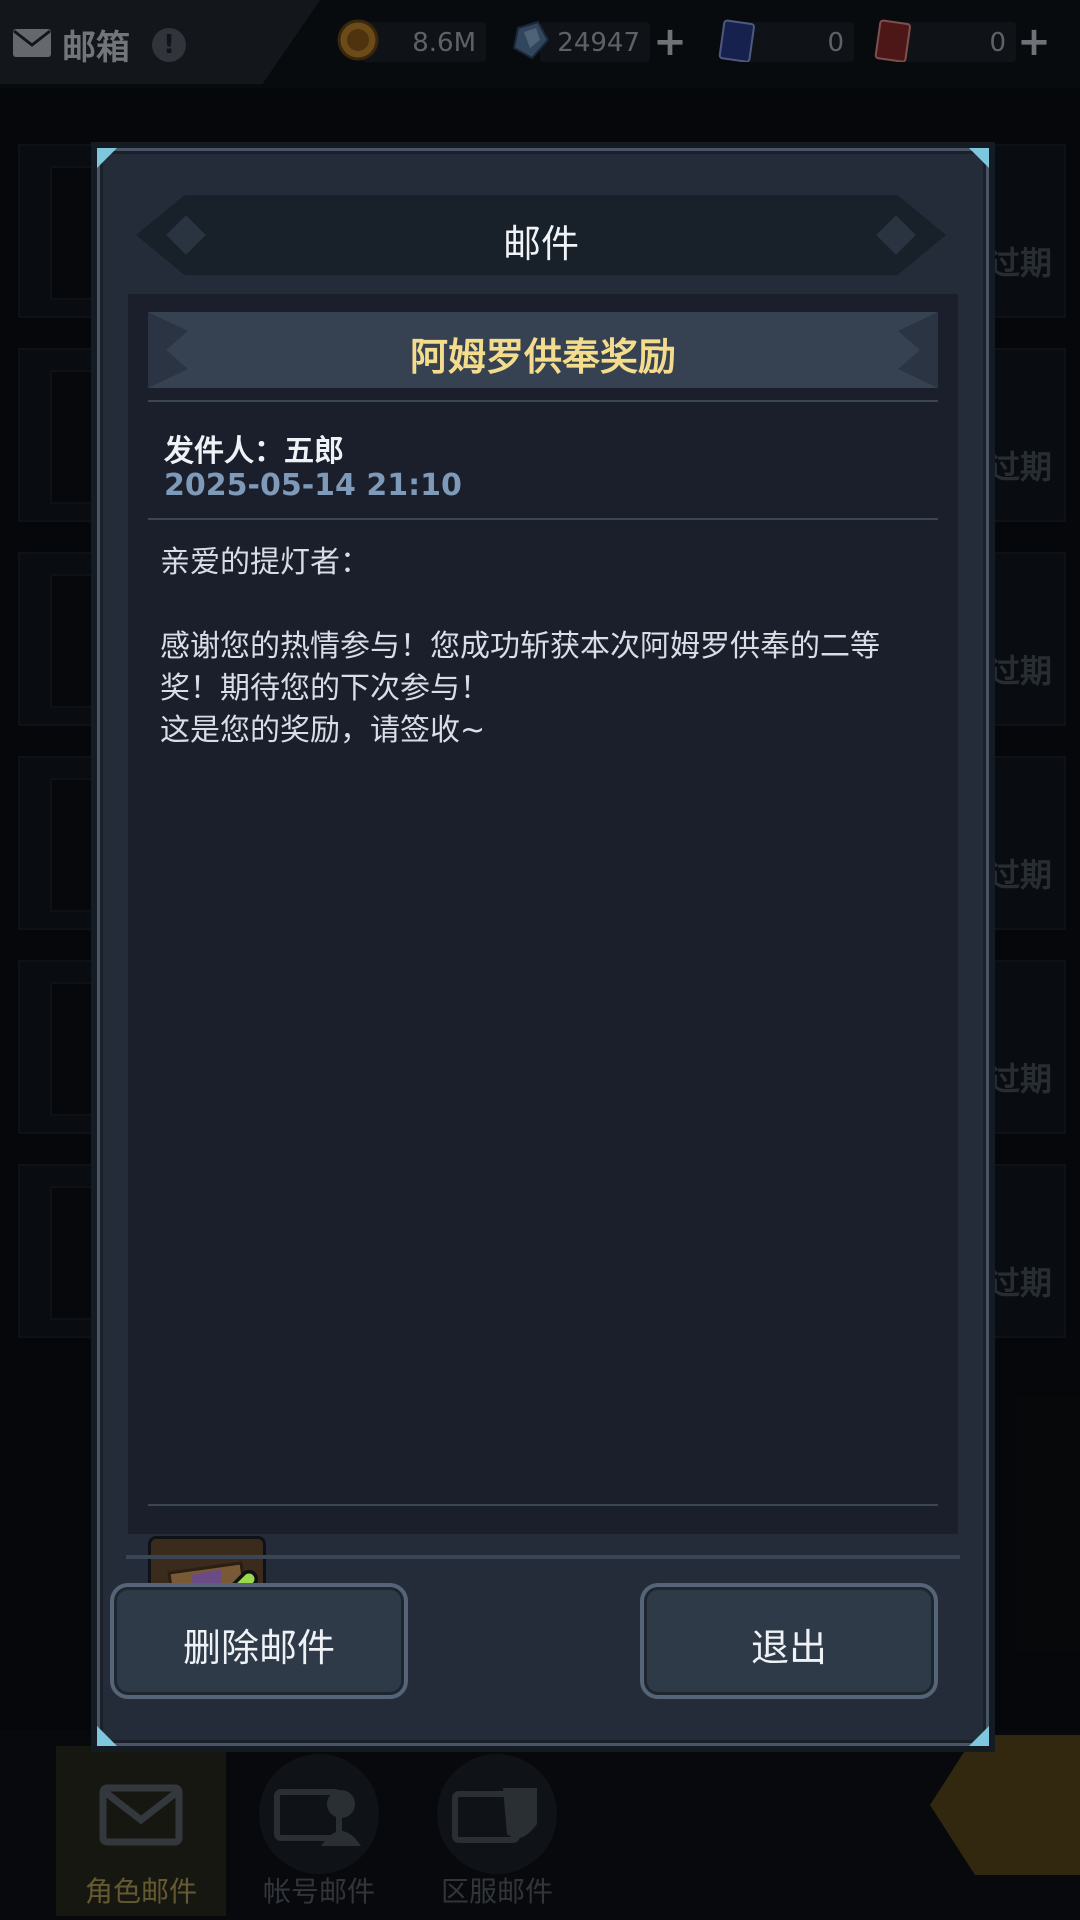  I want to click on delete-mail-button: 删除邮件, so click(259, 1641).